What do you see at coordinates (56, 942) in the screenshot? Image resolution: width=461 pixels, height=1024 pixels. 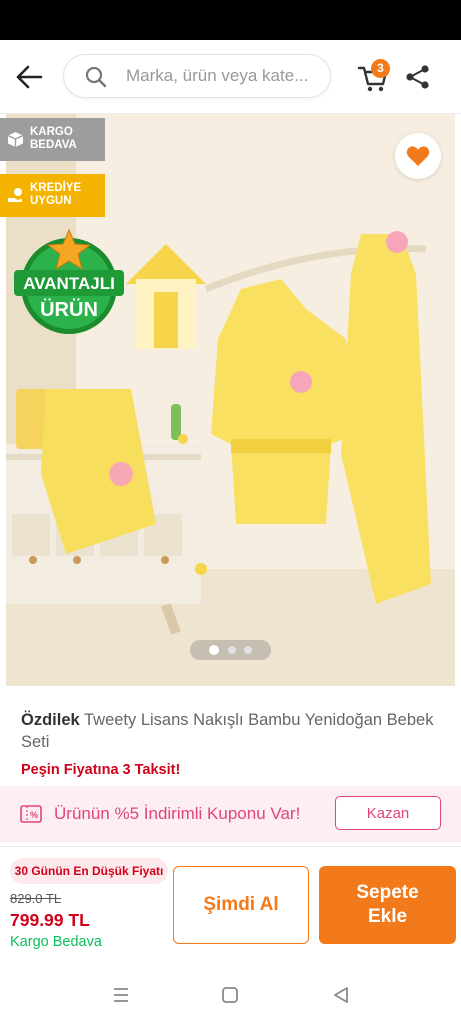 I see `free-shipping-label: Kargo Bedava` at bounding box center [56, 942].